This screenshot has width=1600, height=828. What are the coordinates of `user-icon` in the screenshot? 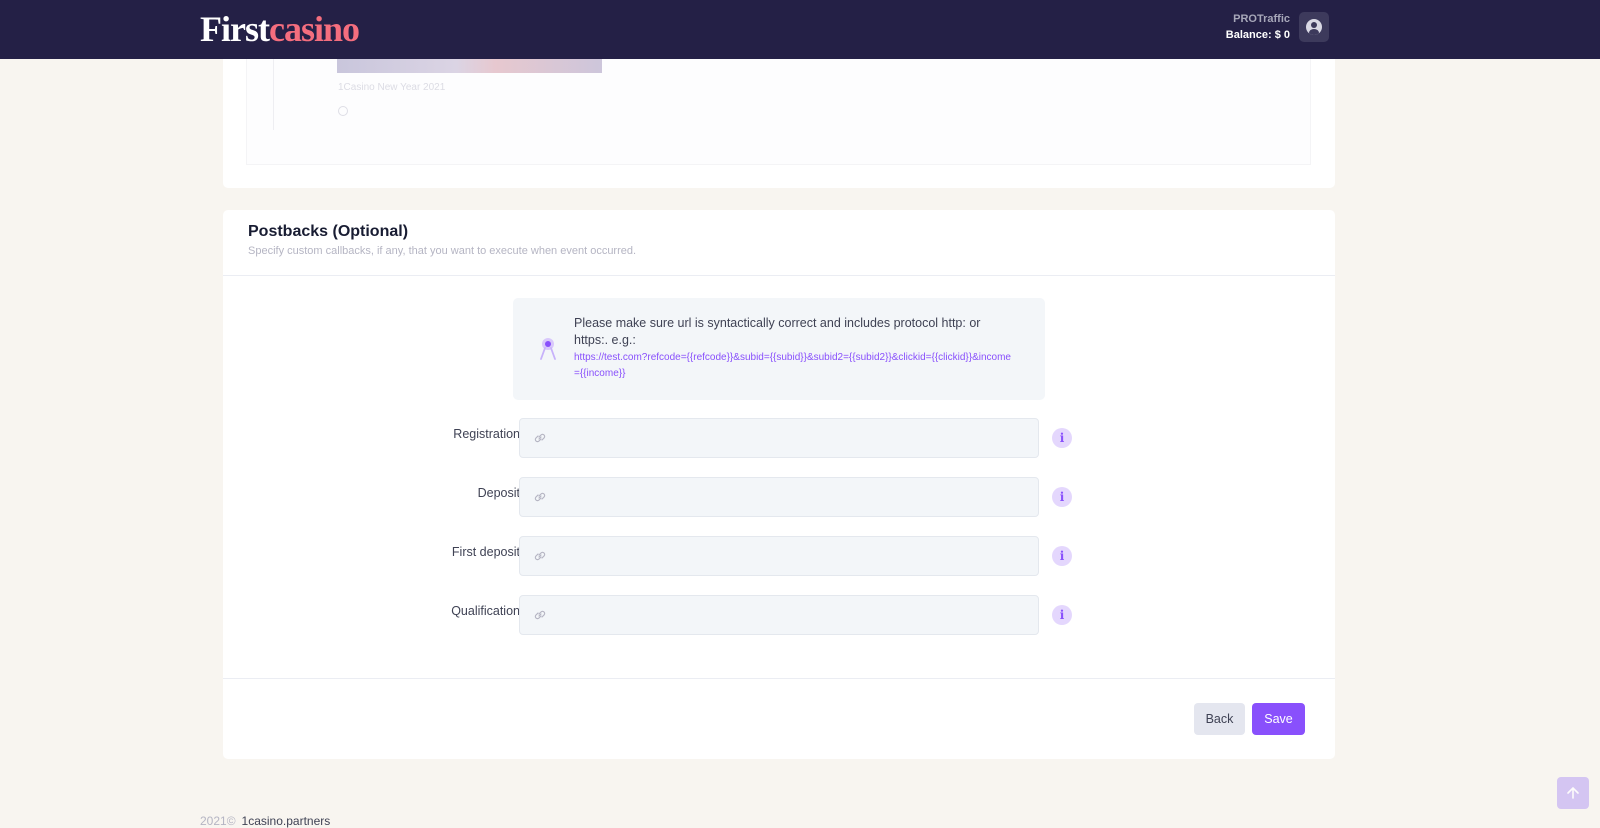 It's located at (1314, 27).